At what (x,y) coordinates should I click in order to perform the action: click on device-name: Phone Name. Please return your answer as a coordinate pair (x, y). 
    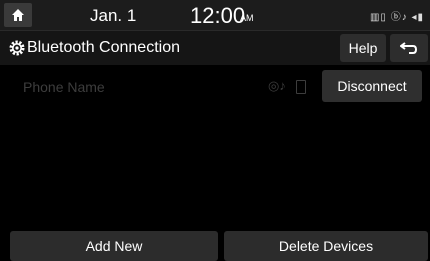
    Looking at the image, I should click on (64, 87).